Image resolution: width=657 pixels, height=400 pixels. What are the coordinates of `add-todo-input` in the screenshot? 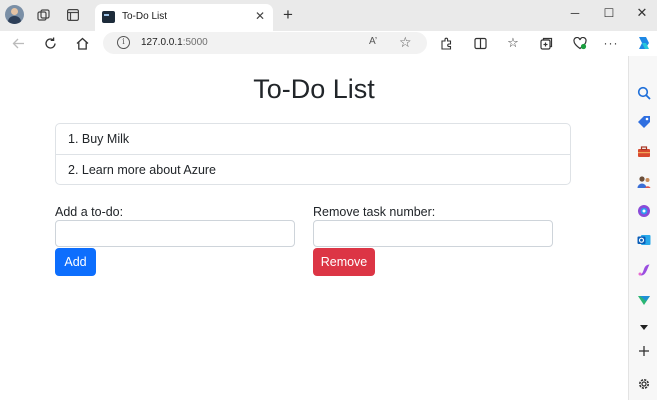 It's located at (175, 233).